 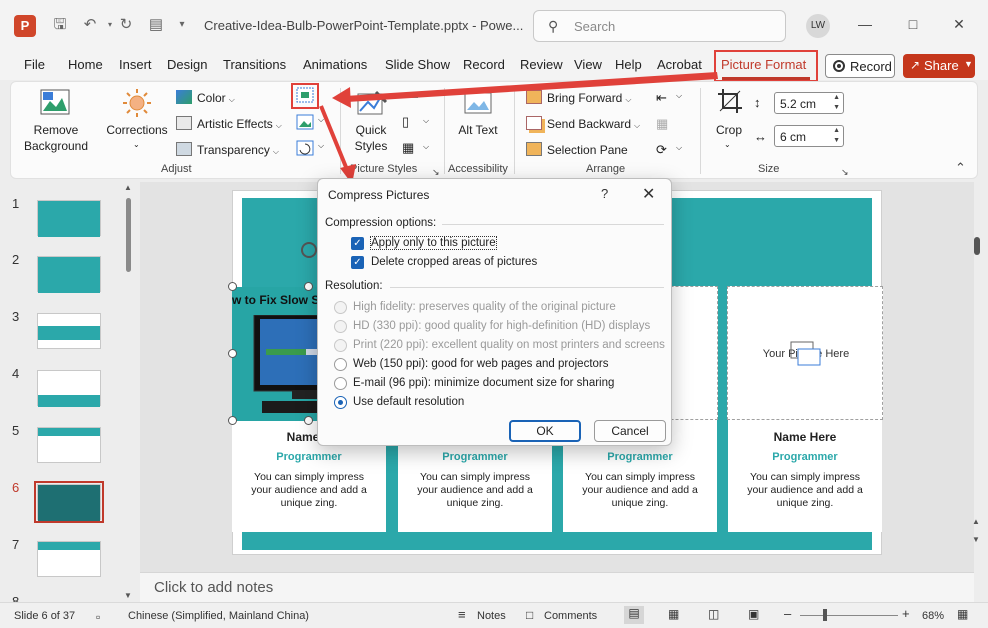 I want to click on radio-email, so click(x=340, y=383).